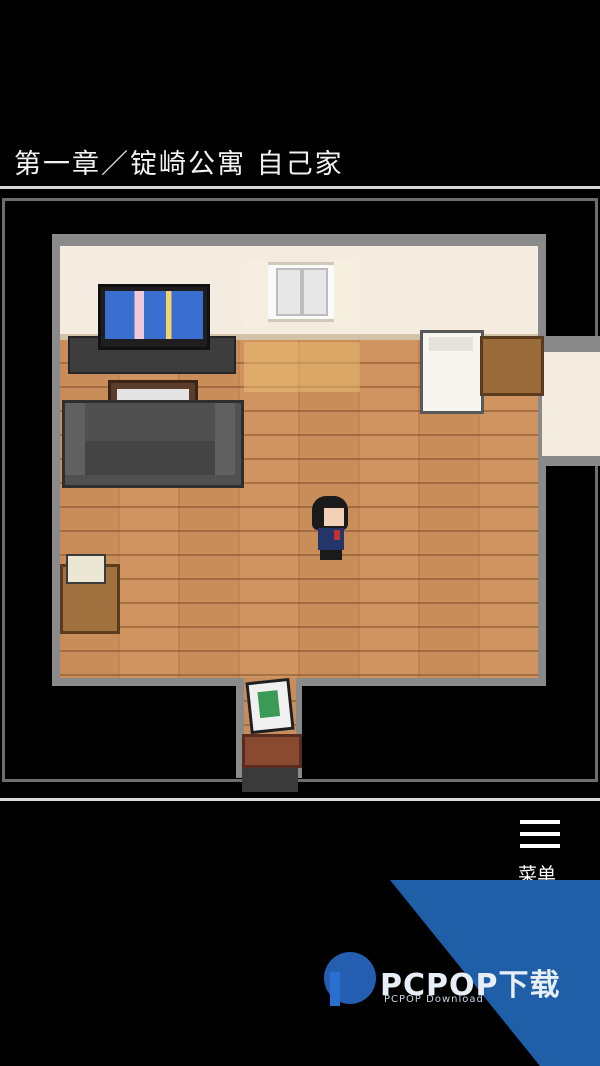  I want to click on doormat, so click(272, 751).